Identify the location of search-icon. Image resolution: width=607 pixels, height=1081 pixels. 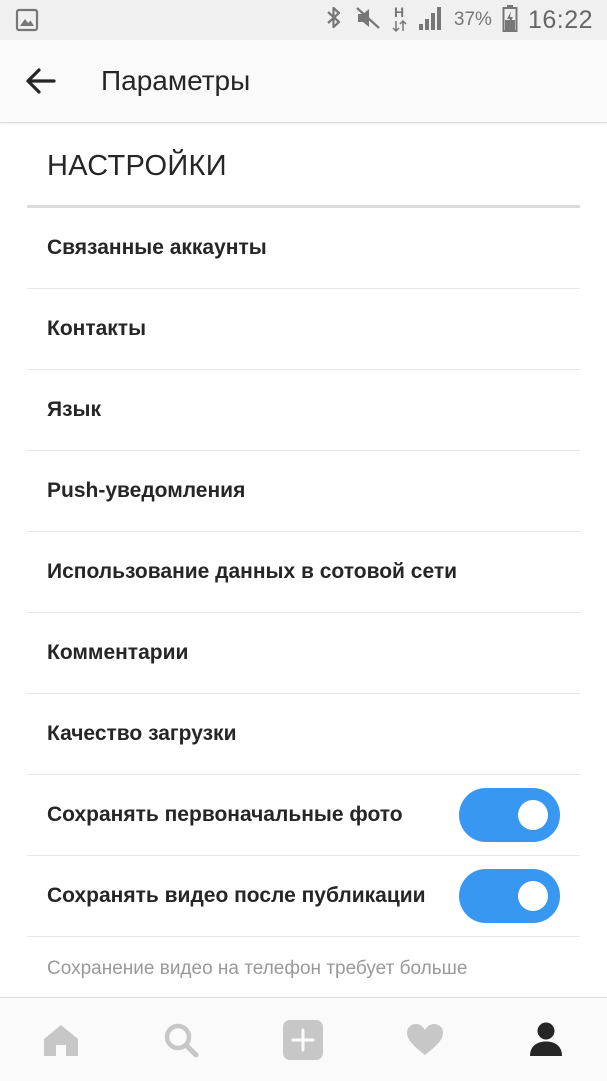
(181, 1040).